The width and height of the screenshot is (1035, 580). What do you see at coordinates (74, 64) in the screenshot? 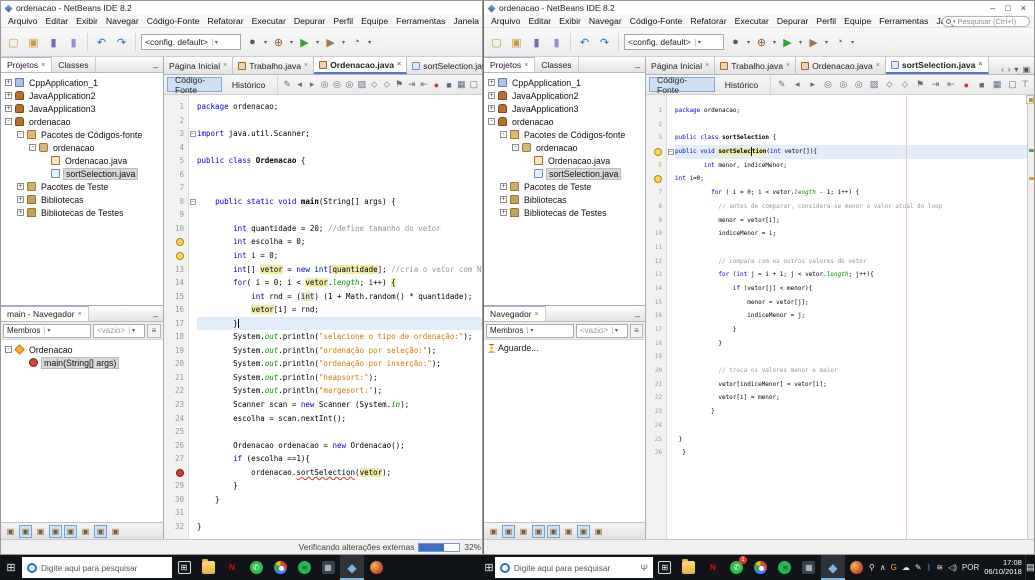
I see `tab-classes: Classes` at bounding box center [74, 64].